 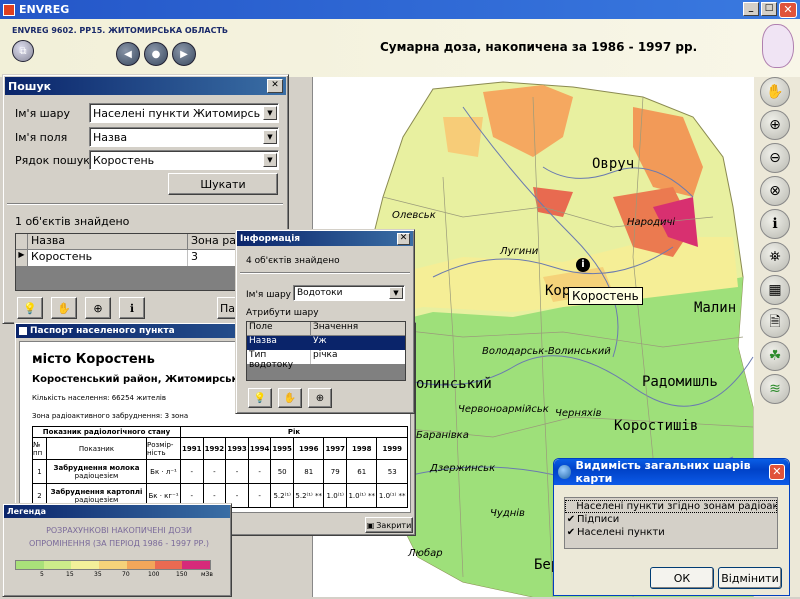 I want to click on search-field-label: Ім'я поля, so click(x=41, y=137).